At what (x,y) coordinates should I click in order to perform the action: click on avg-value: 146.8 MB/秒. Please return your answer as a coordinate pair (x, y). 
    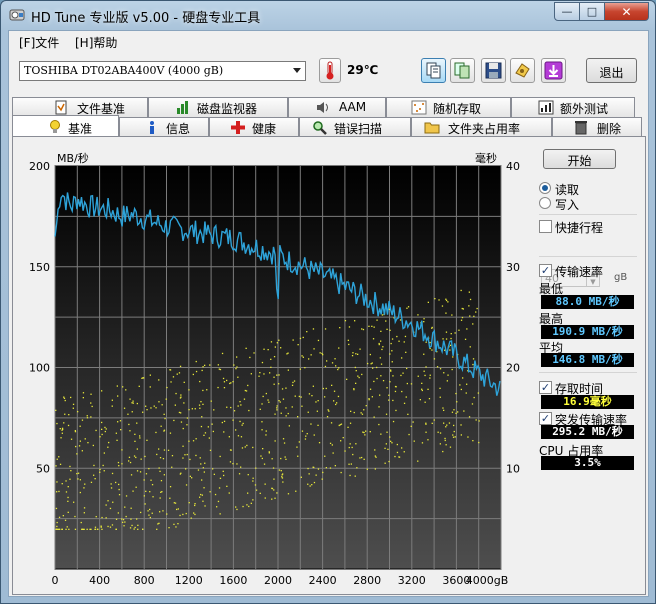
    Looking at the image, I should click on (587, 360).